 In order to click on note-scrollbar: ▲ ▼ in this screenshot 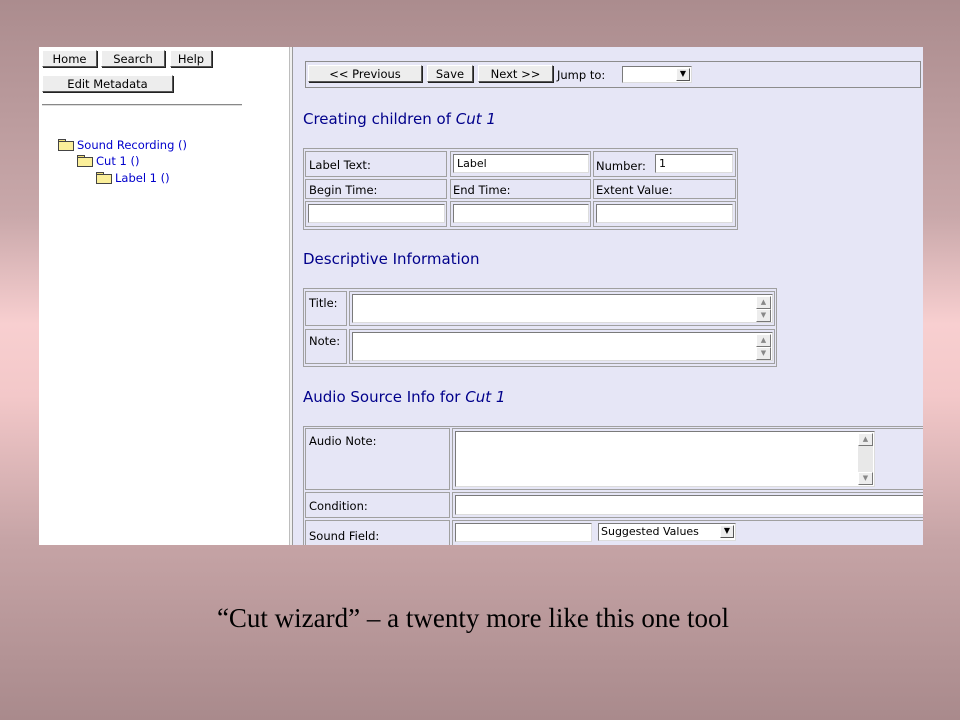, I will do `click(763, 347)`.